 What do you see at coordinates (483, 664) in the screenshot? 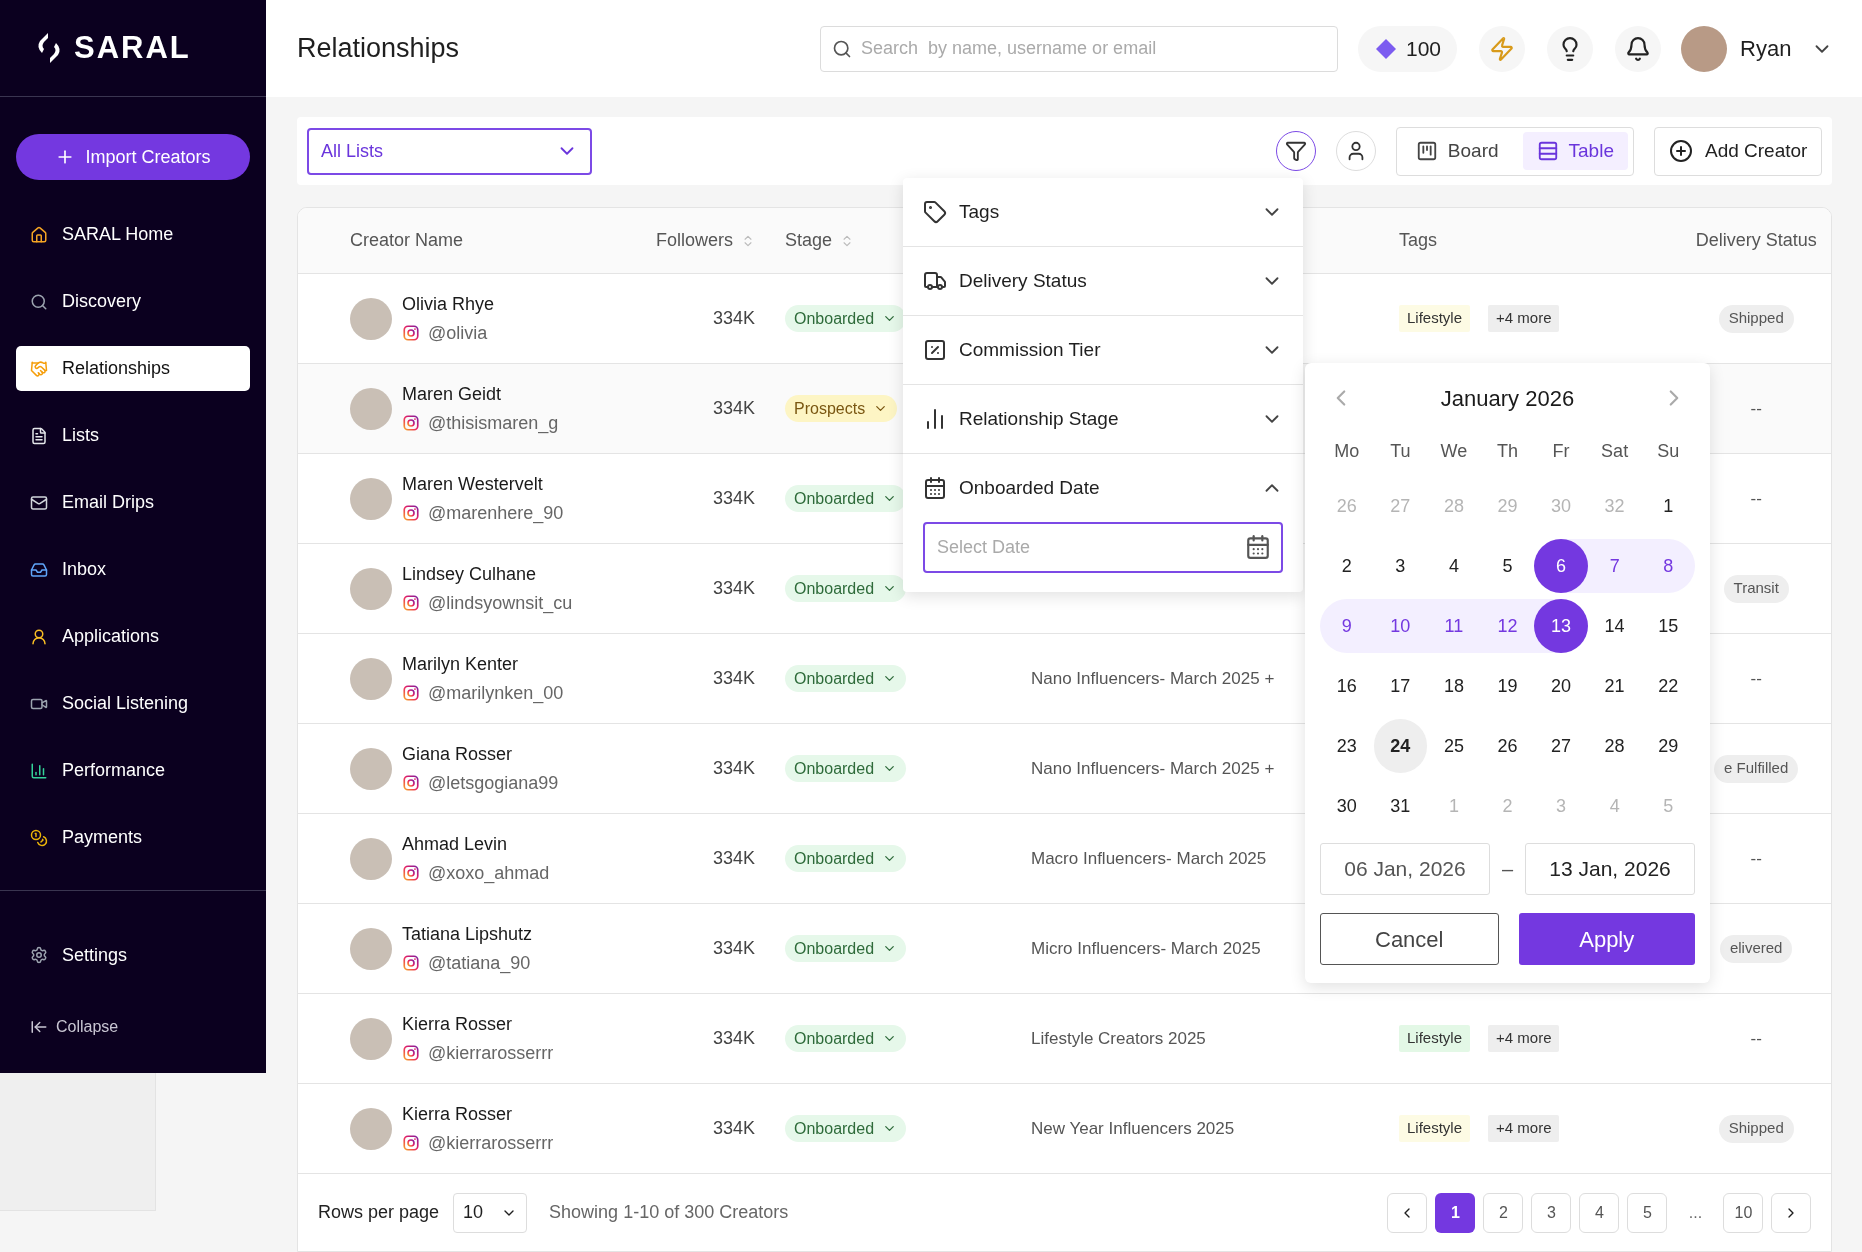
I see `creator-name: Marilyn Kenter` at bounding box center [483, 664].